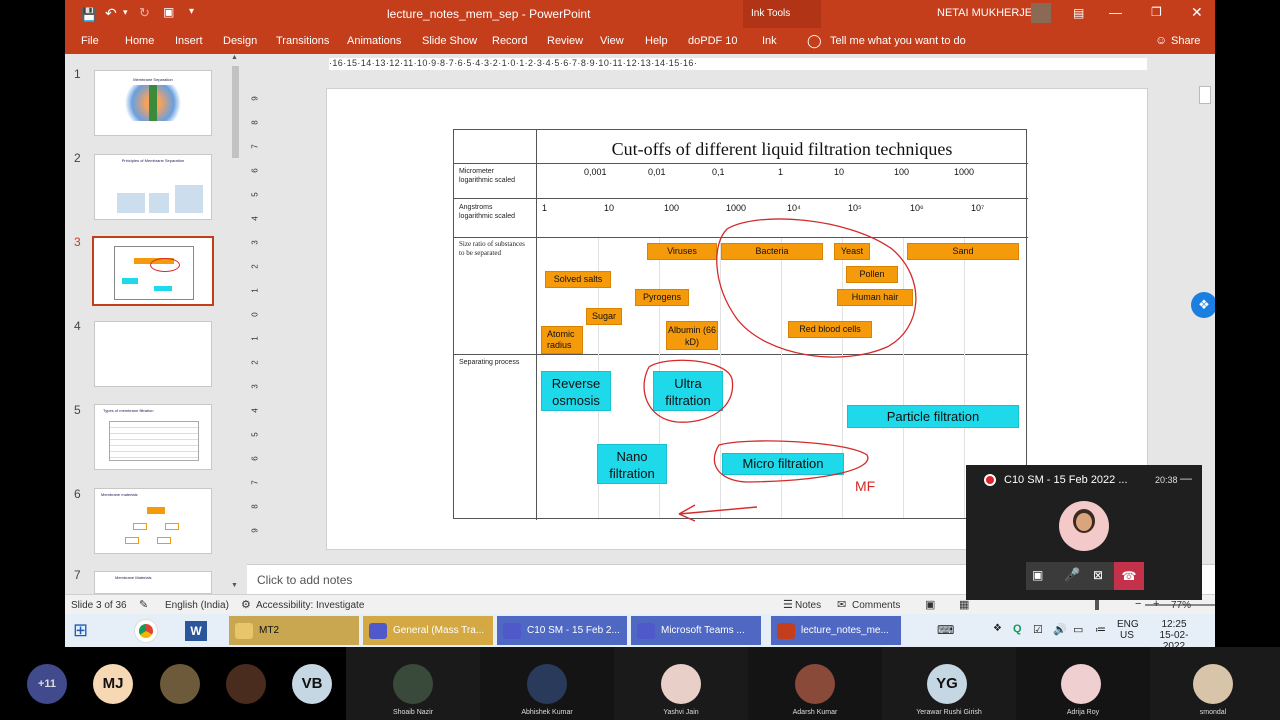 Image resolution: width=1280 pixels, height=720 pixels. Describe the element at coordinates (45, 683) in the screenshot. I see `participant-overflow: +11` at that location.